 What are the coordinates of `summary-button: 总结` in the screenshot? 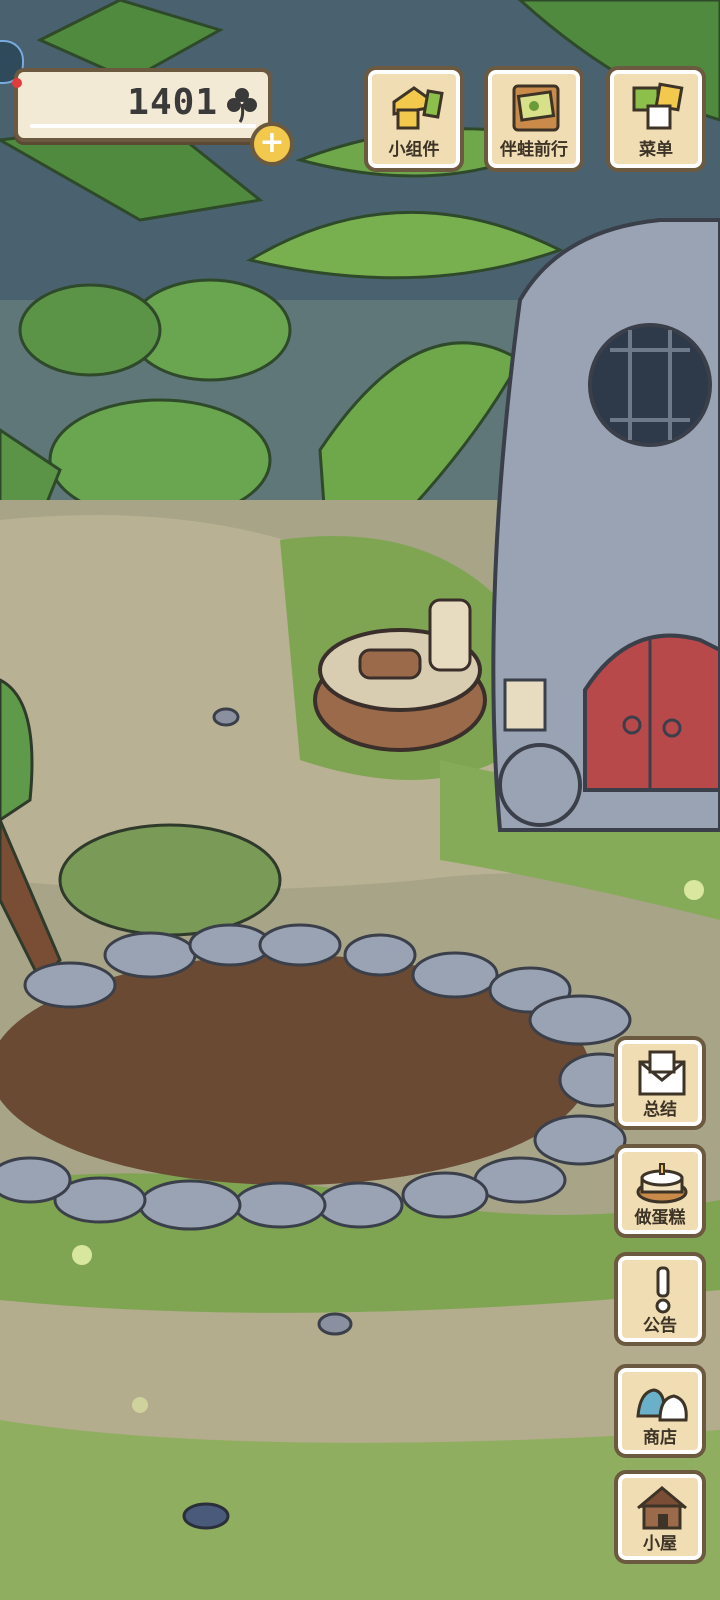 It's located at (660, 1083).